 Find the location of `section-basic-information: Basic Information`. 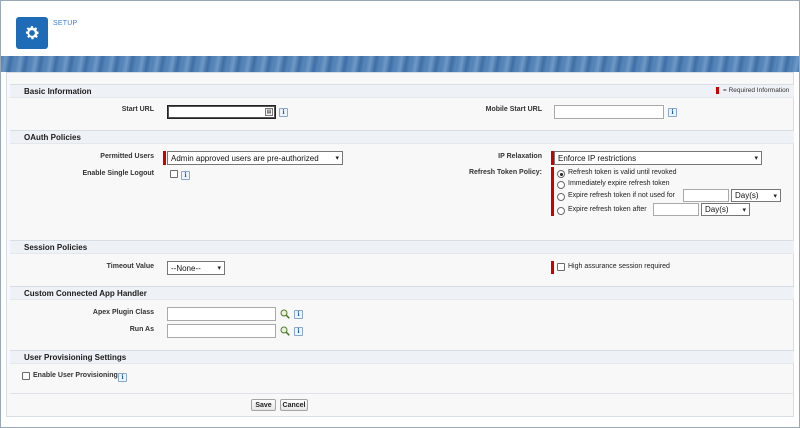

section-basic-information: Basic Information is located at coordinates (402, 91).